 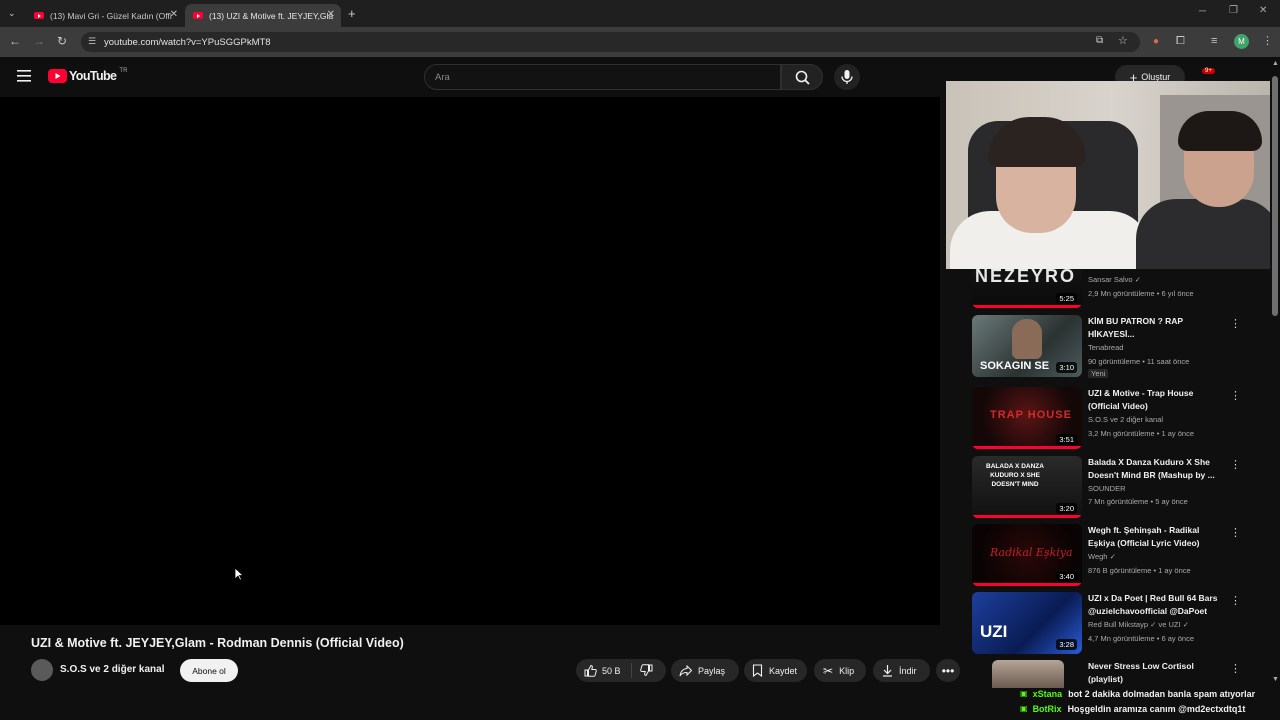 What do you see at coordinates (590, 670) in the screenshot?
I see `thumbs-up-icon` at bounding box center [590, 670].